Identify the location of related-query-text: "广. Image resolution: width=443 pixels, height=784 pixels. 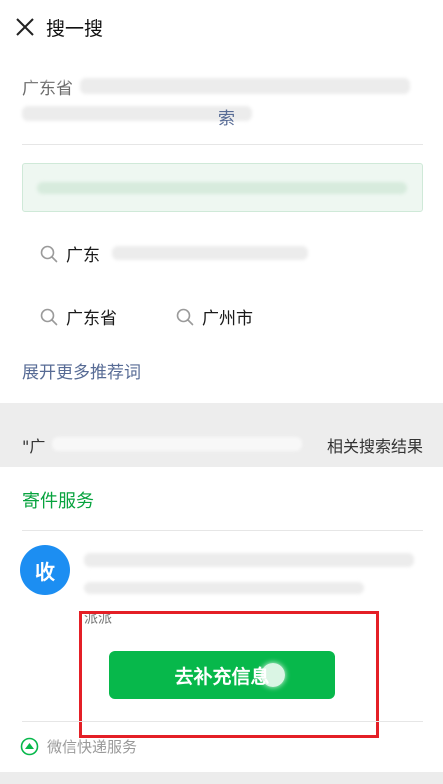
(34, 446).